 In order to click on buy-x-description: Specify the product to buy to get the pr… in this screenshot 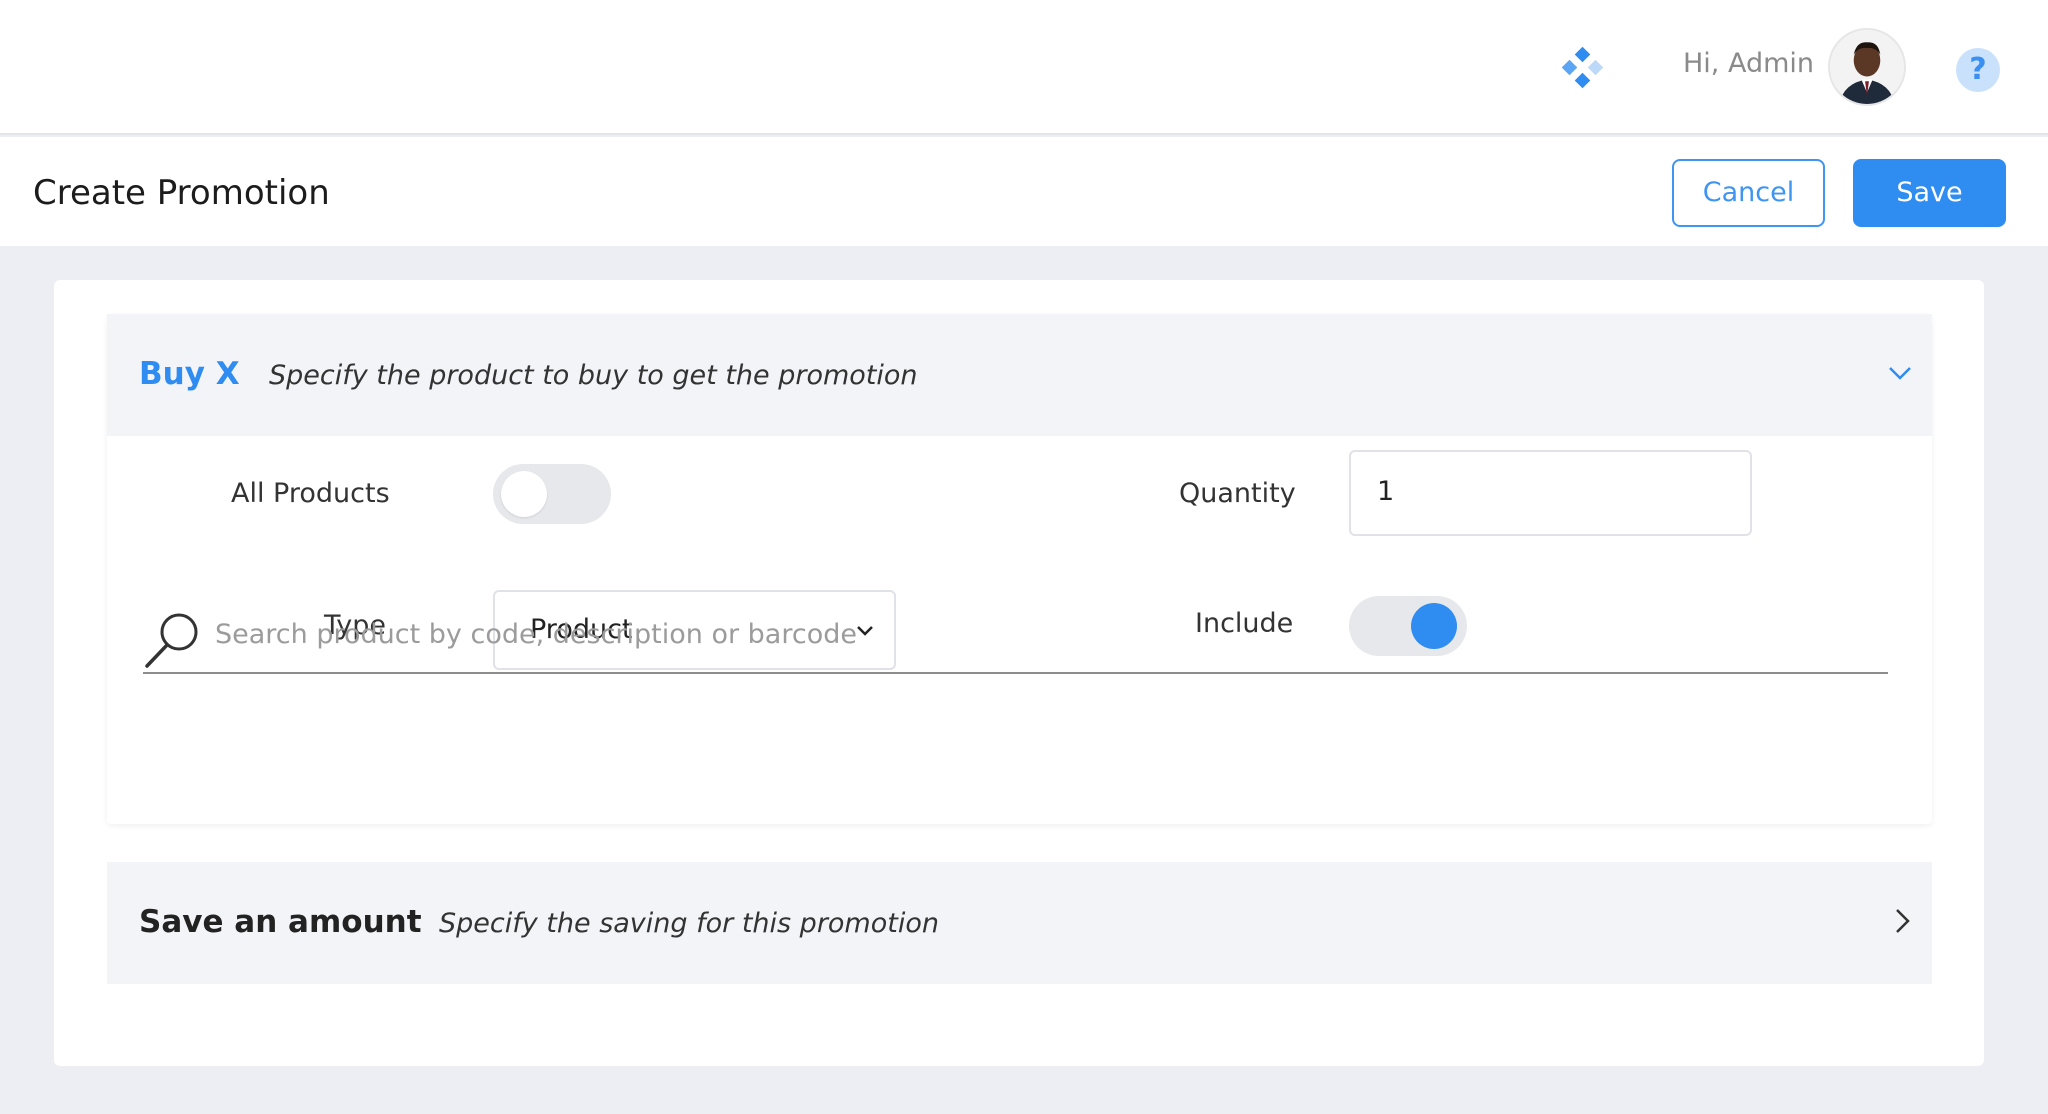, I will do `click(593, 375)`.